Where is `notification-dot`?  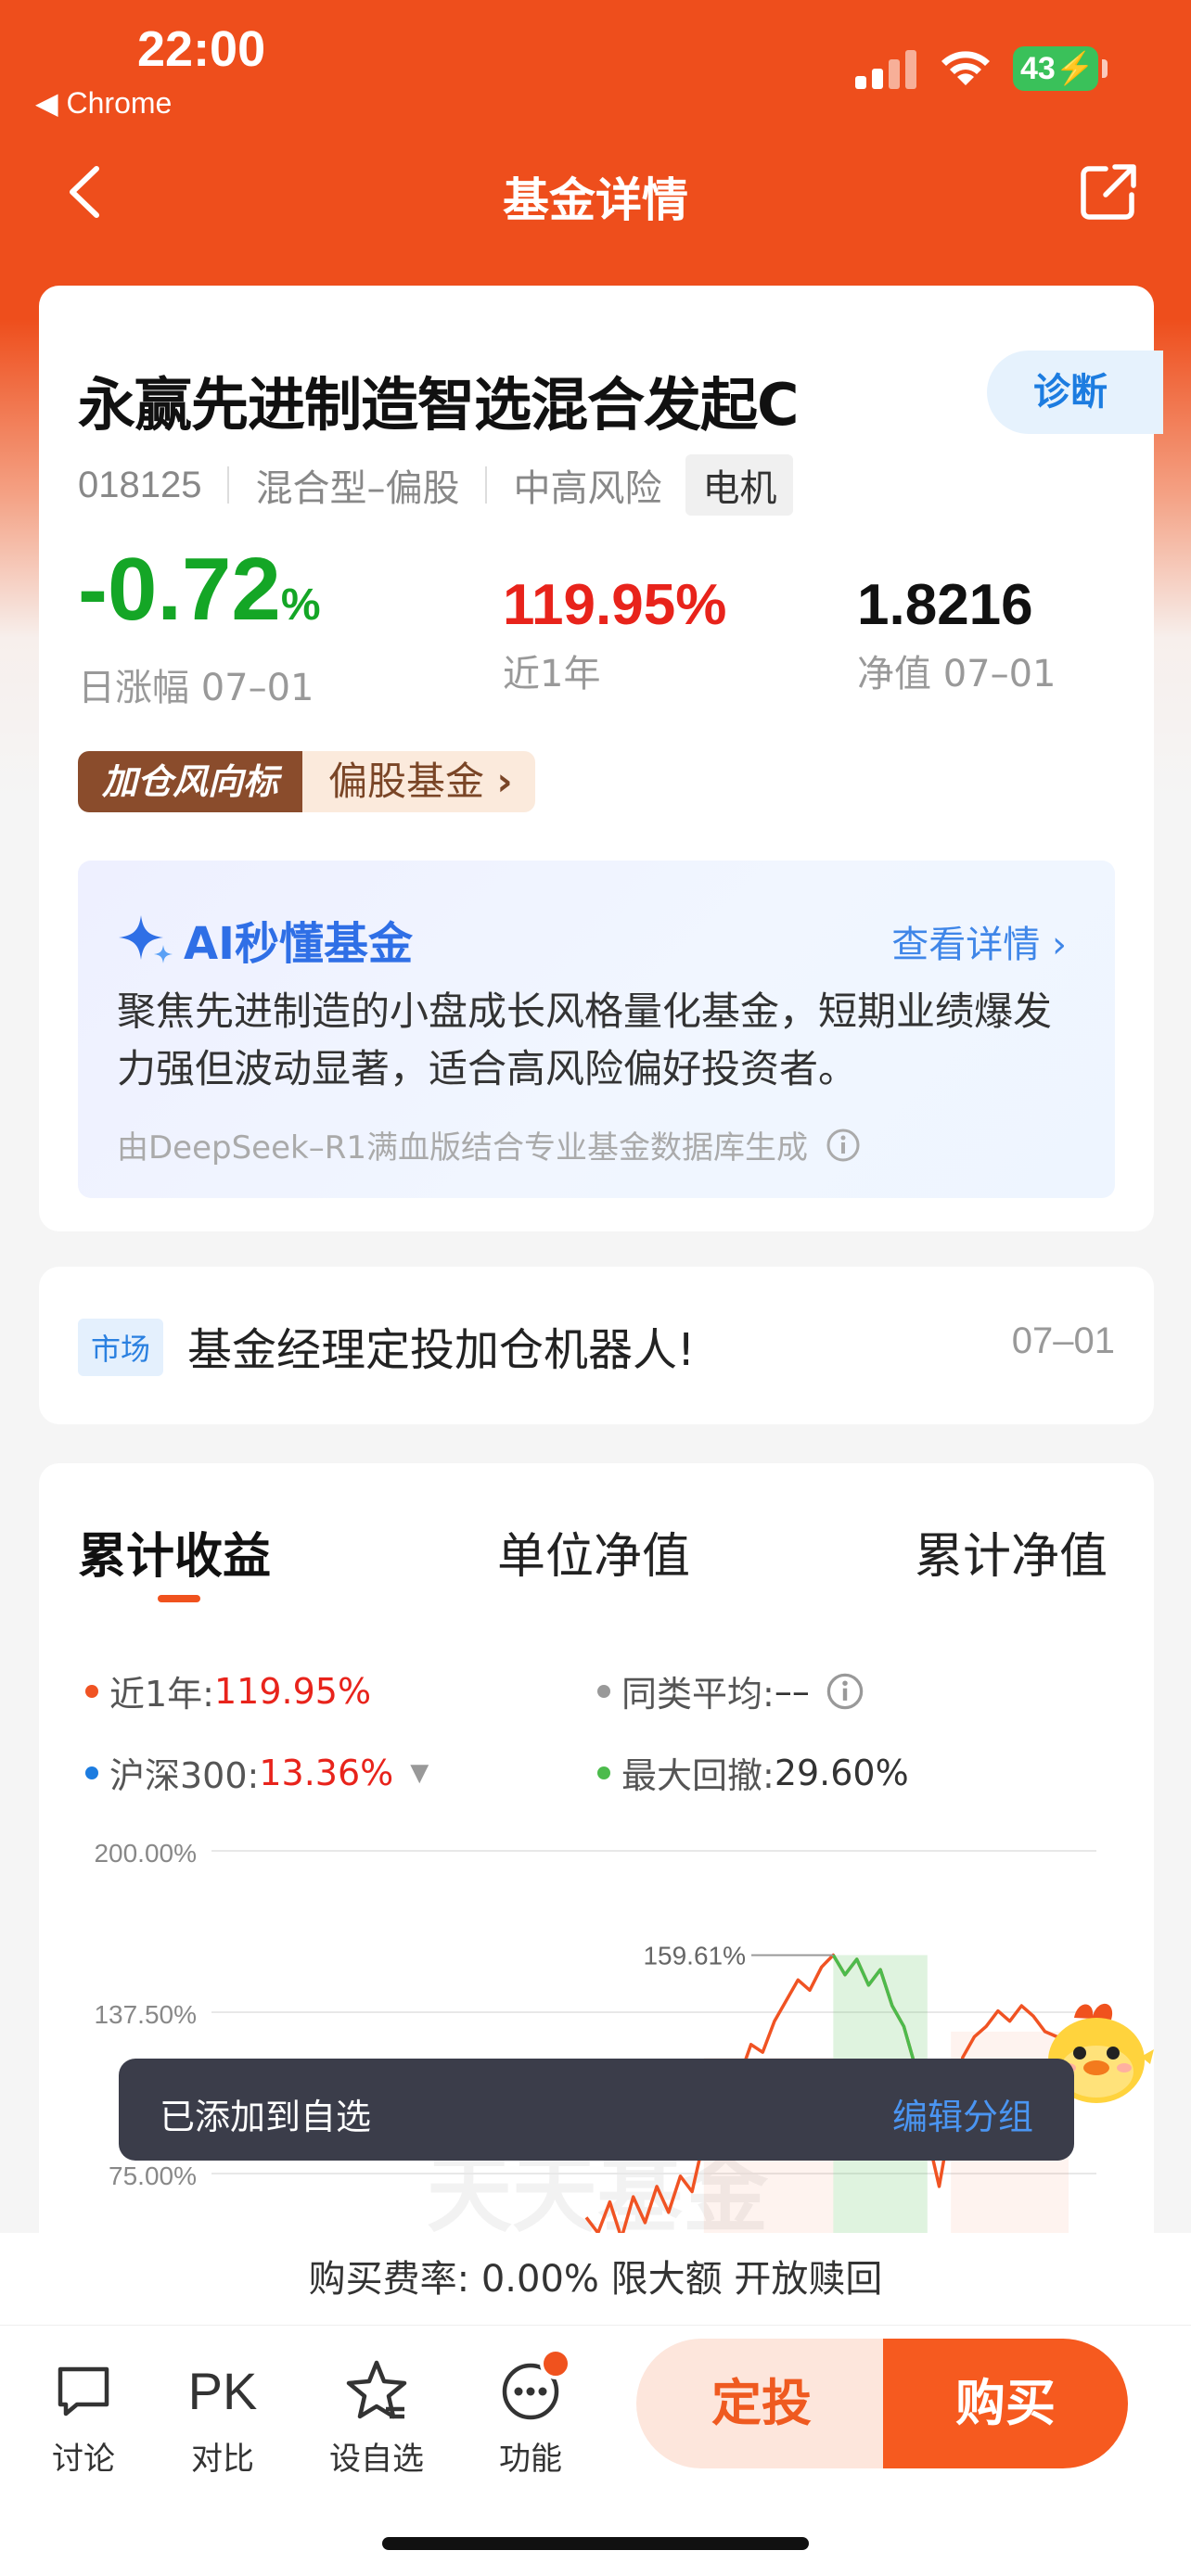
notification-dot is located at coordinates (555, 2364).